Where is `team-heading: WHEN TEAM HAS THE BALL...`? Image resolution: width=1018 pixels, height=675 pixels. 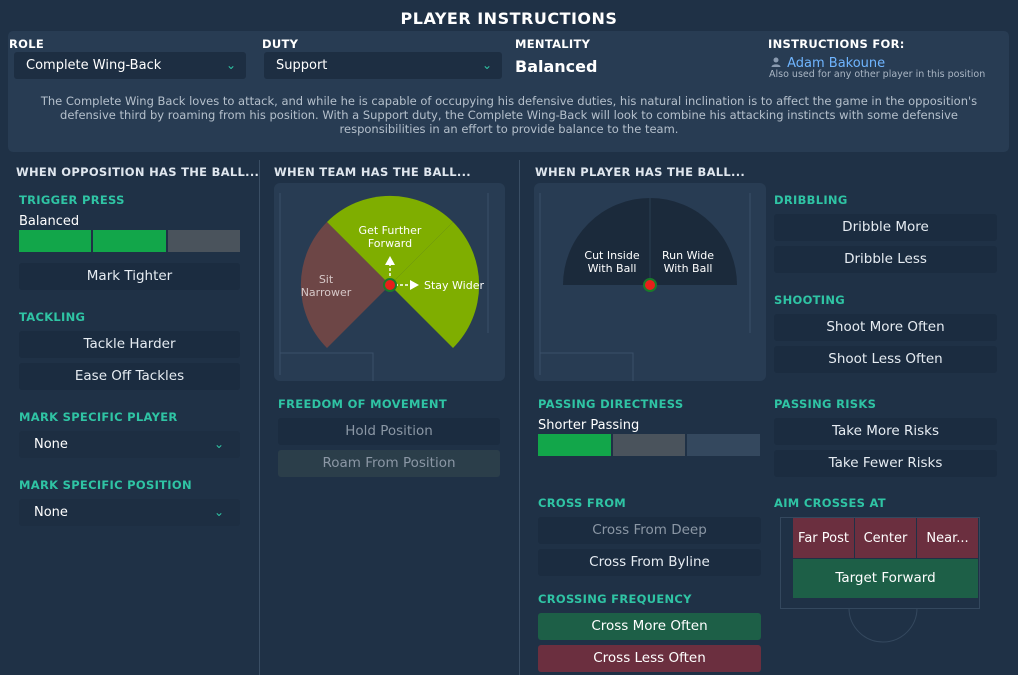 team-heading: WHEN TEAM HAS THE BALL... is located at coordinates (372, 172).